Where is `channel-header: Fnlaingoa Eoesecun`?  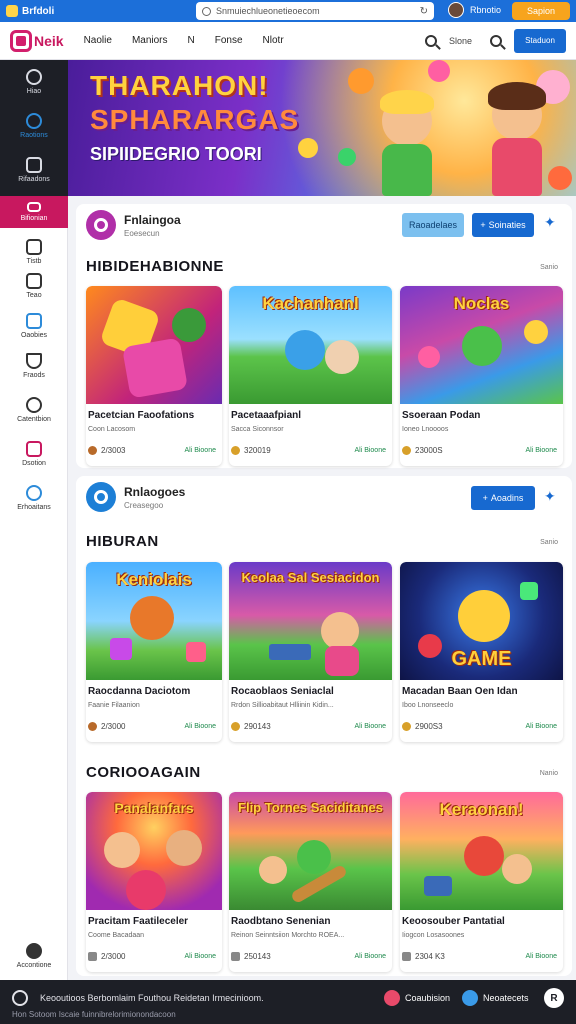 channel-header: Fnlaingoa Eoesecun is located at coordinates (133, 225).